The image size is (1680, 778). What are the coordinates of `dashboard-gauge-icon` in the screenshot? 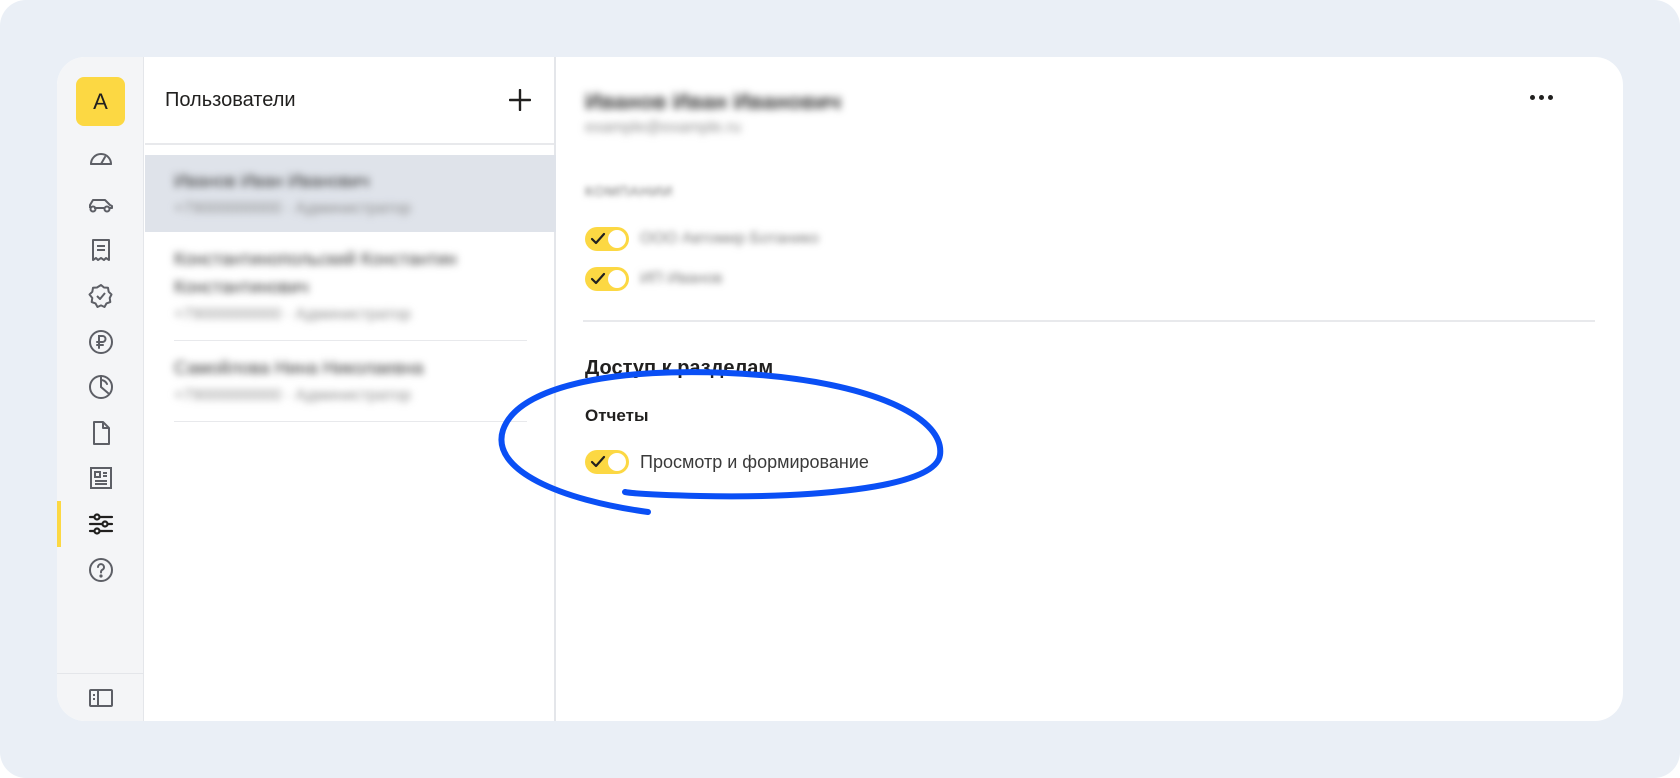 It's located at (100, 159).